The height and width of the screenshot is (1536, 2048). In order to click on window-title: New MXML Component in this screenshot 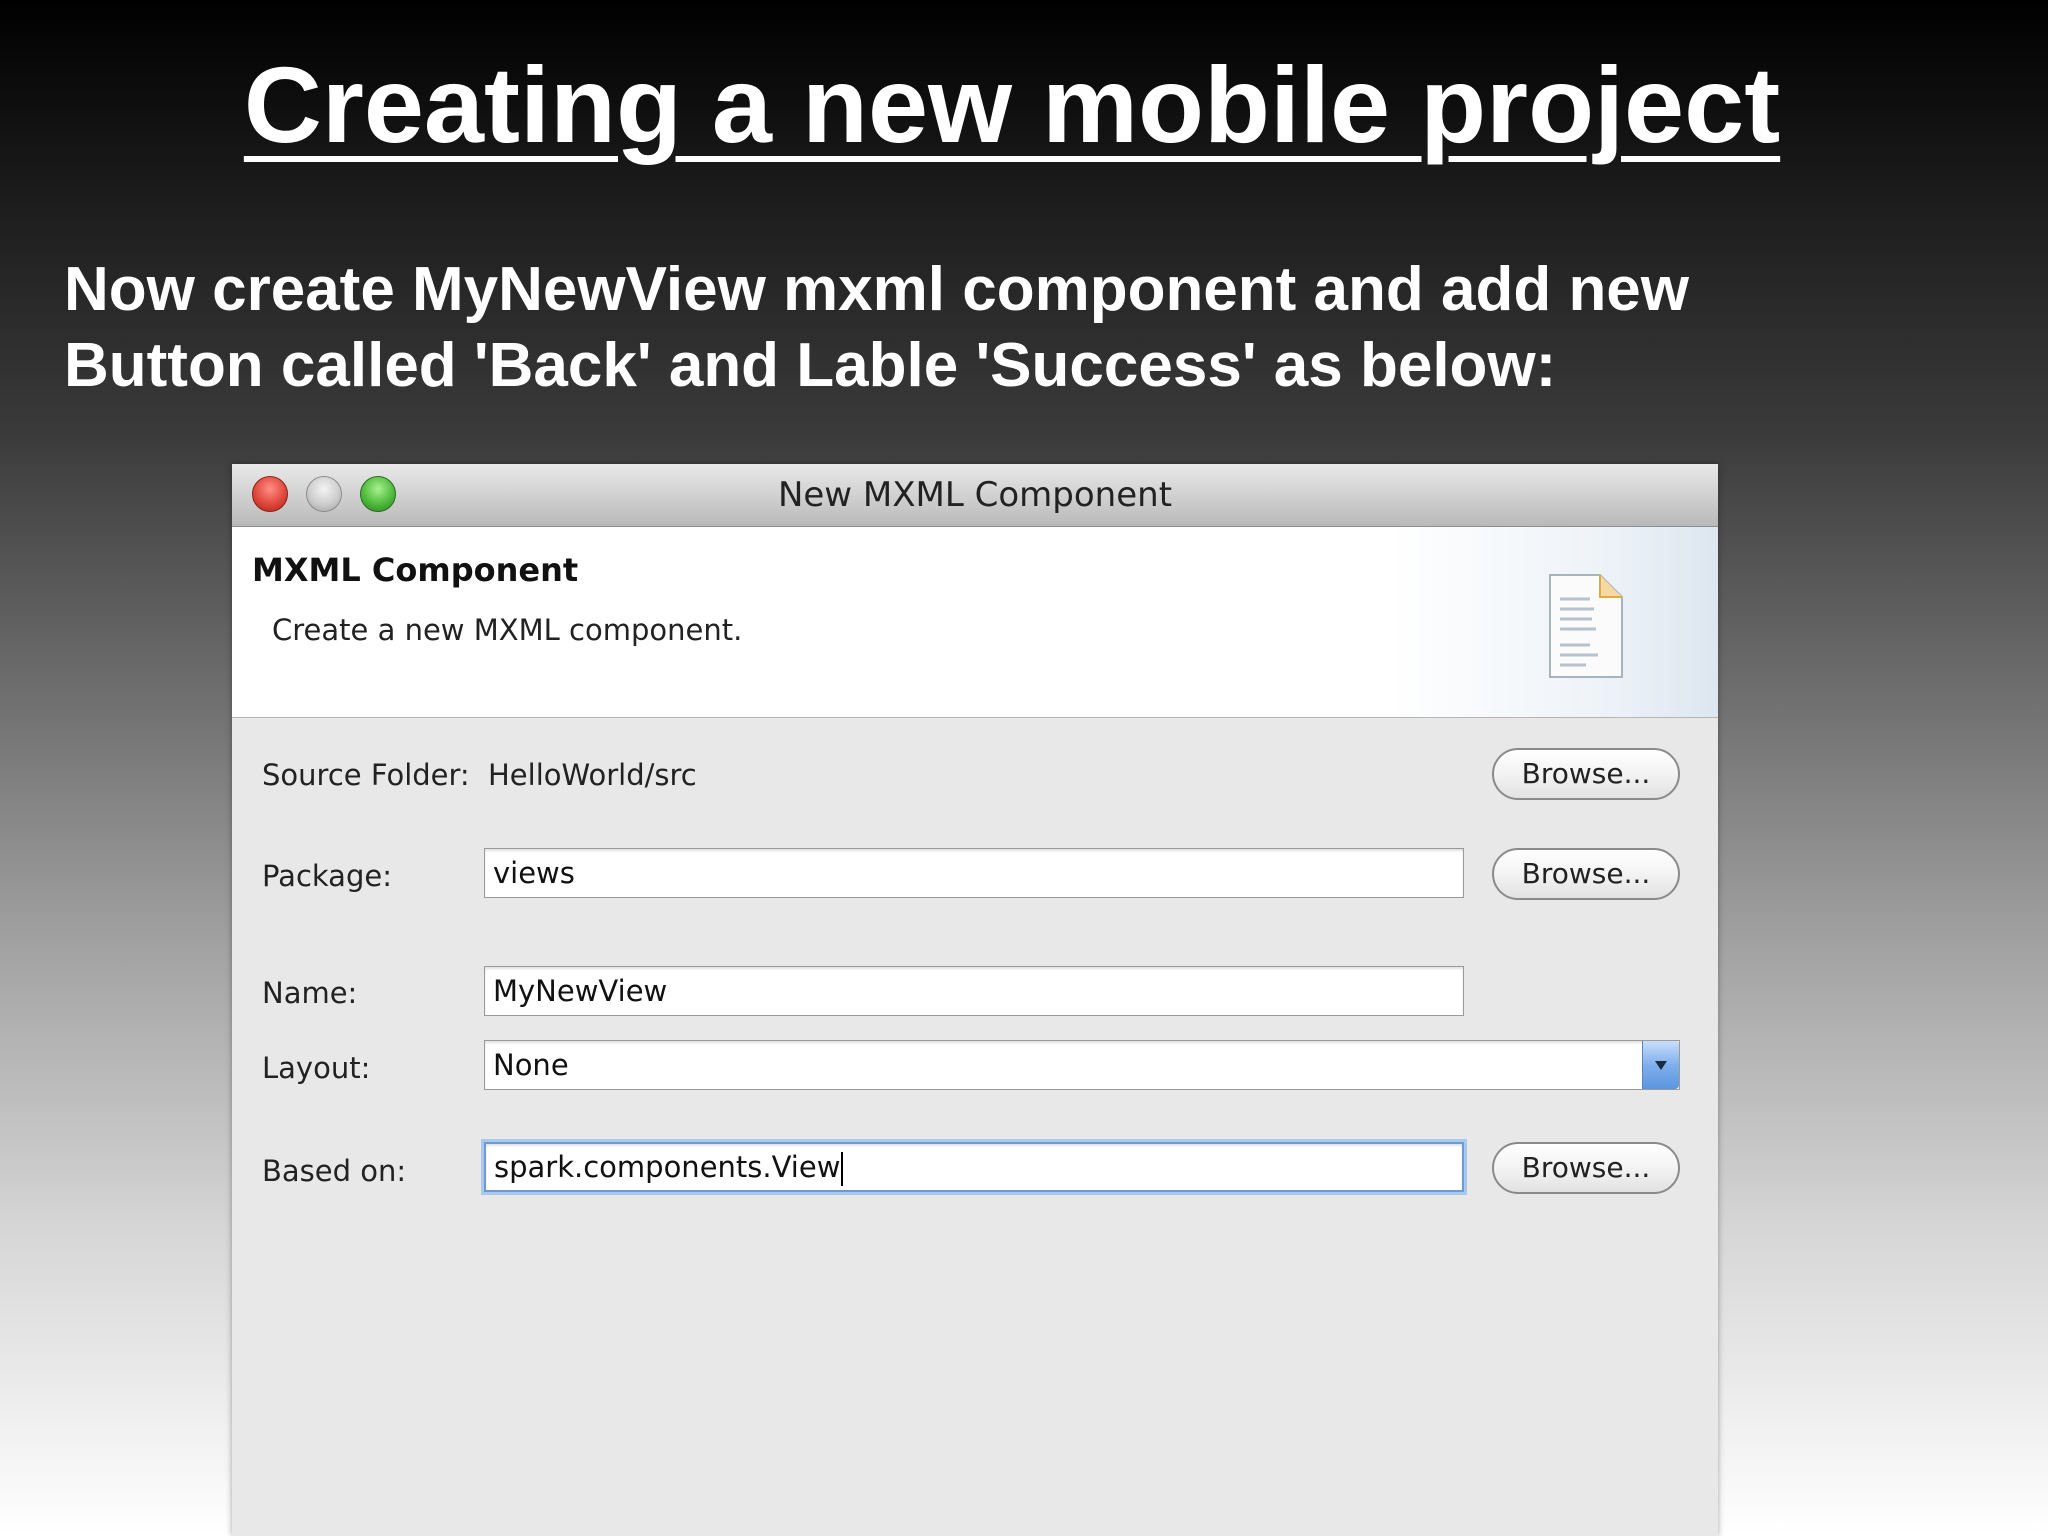, I will do `click(975, 495)`.